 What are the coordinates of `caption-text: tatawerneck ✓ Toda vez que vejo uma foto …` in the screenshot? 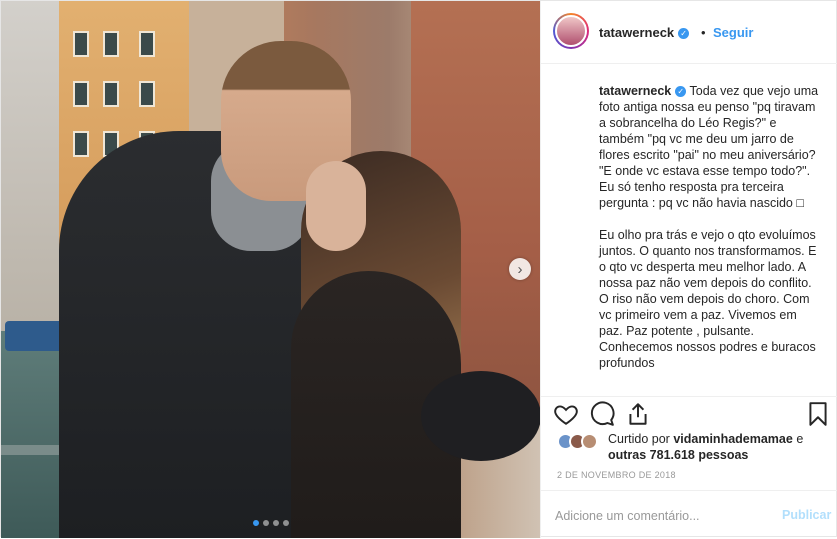 It's located at (710, 235).